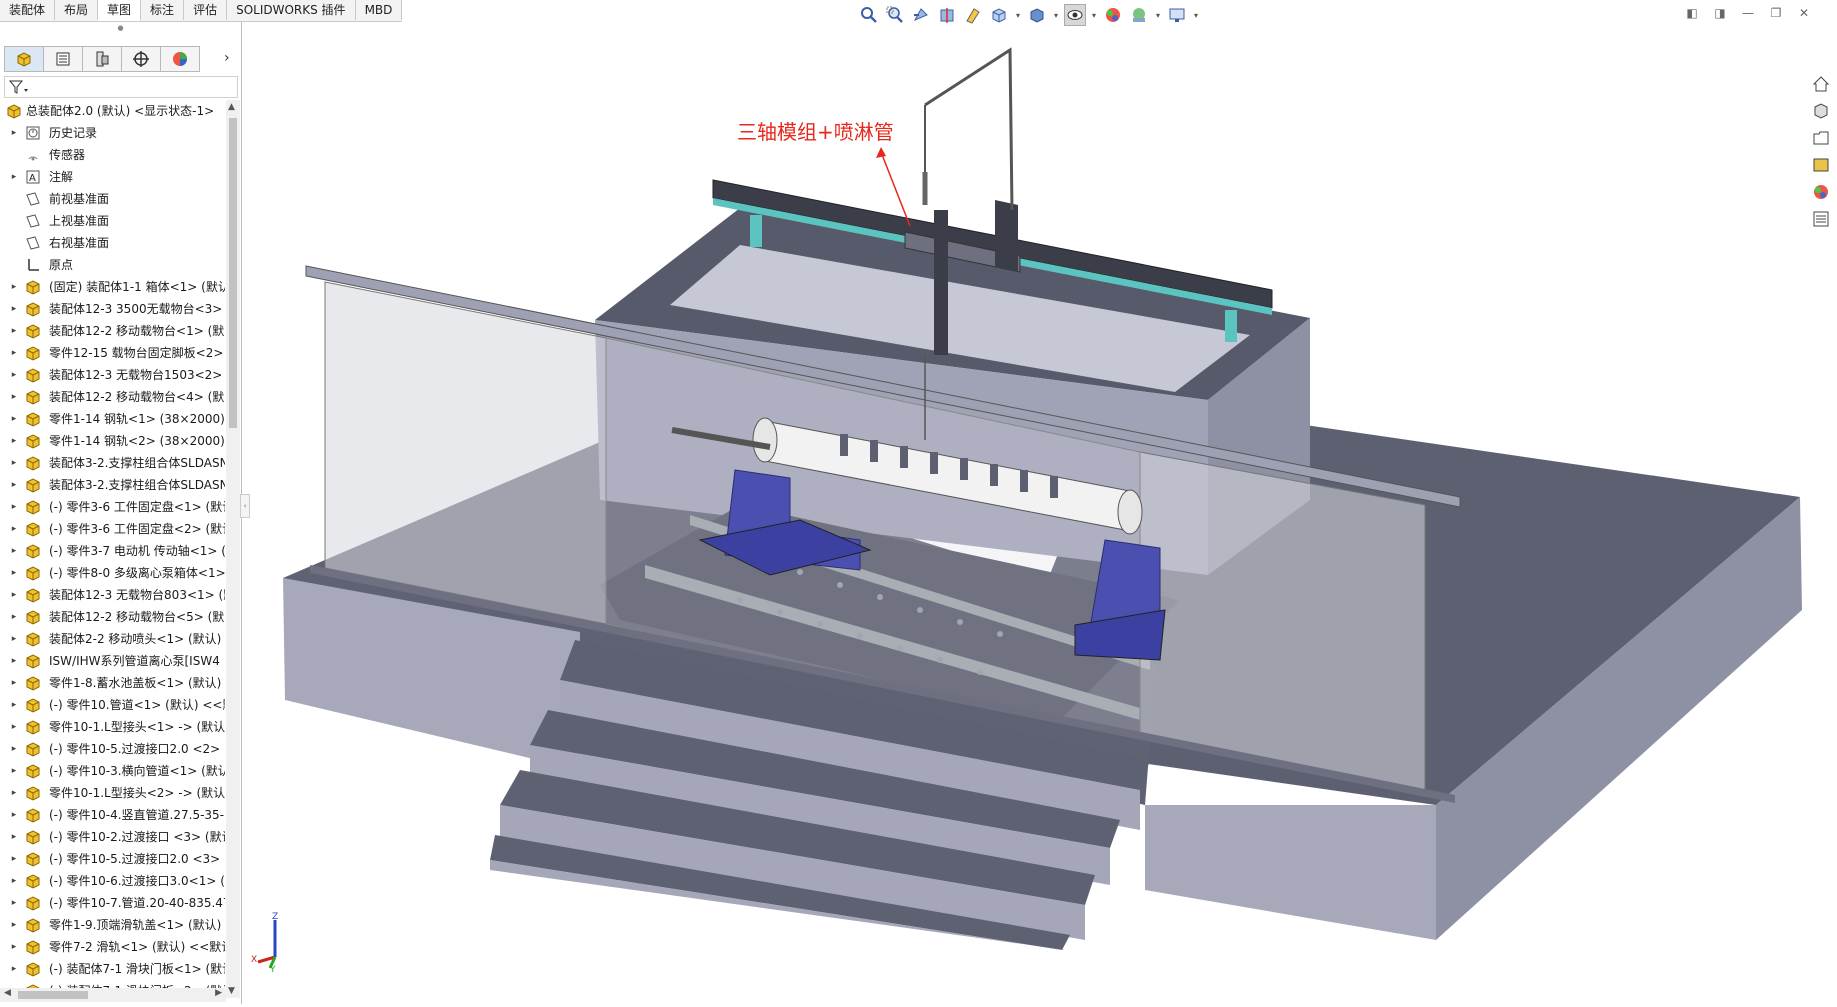 Image resolution: width=1837 pixels, height=1007 pixels. I want to click on tree-item-8: ▸ 装配体12-3 3500无载物台<3> (, so click(113, 309).